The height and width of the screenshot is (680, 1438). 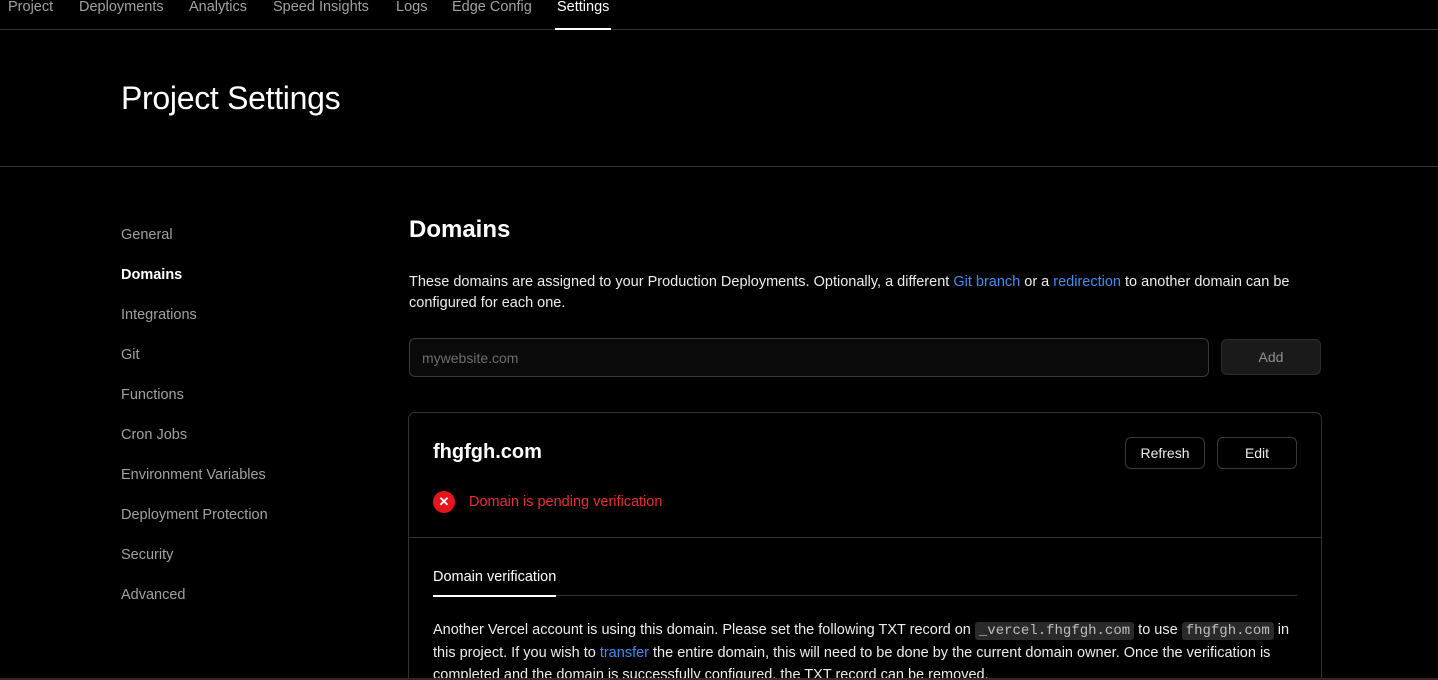 I want to click on tab-project: Project, so click(x=30, y=15).